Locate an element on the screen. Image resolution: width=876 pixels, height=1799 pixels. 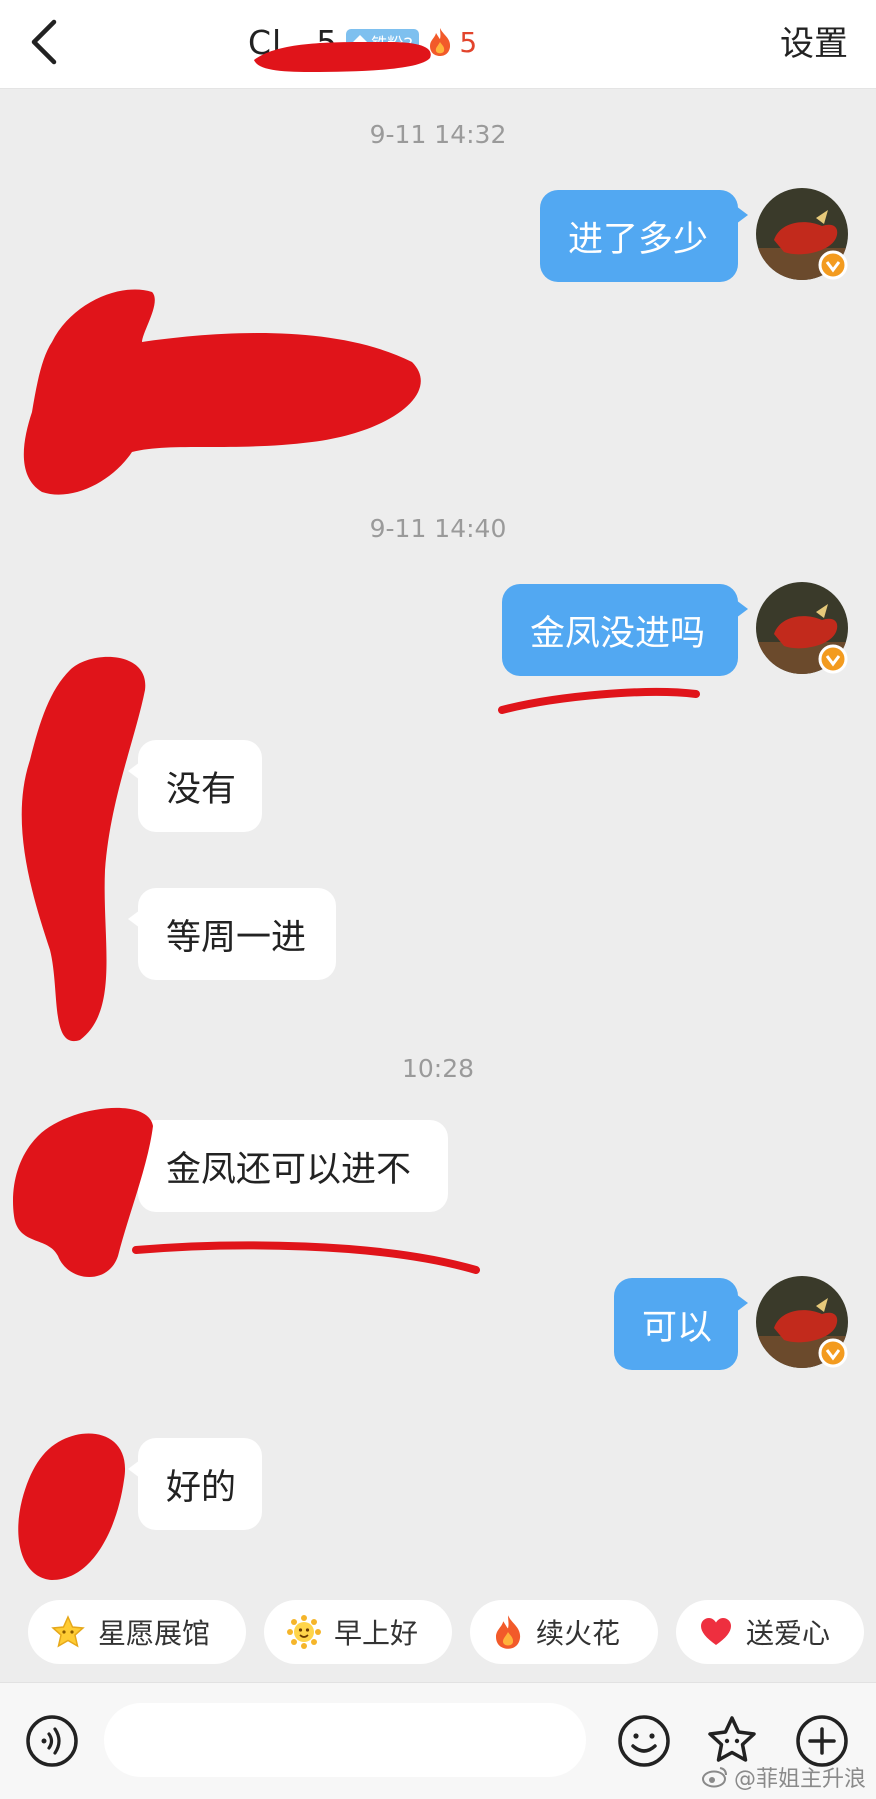
star-icon is located at coordinates (68, 1631).